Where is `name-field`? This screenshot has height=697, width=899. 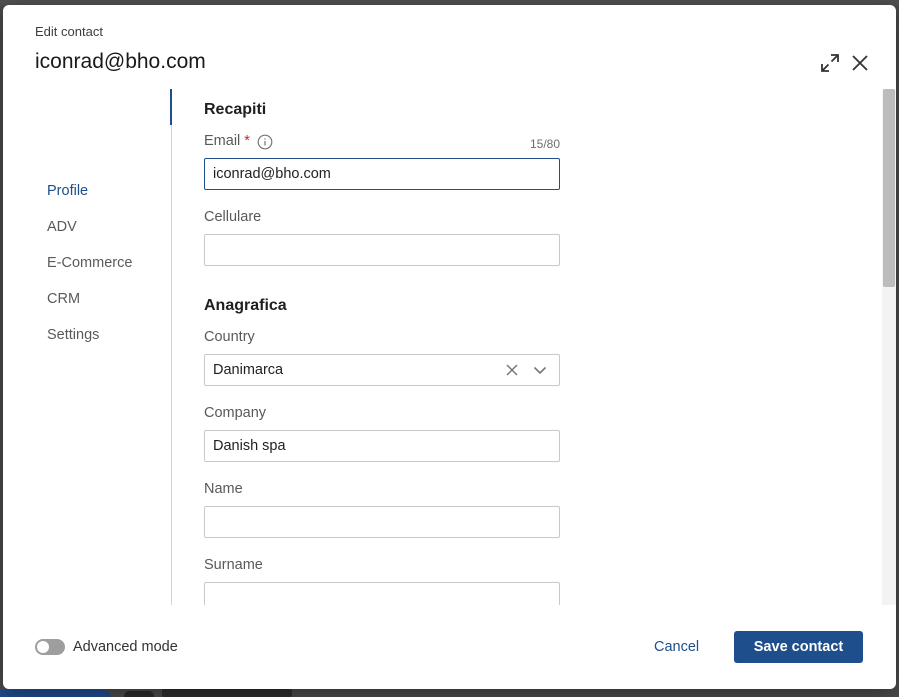 name-field is located at coordinates (382, 522).